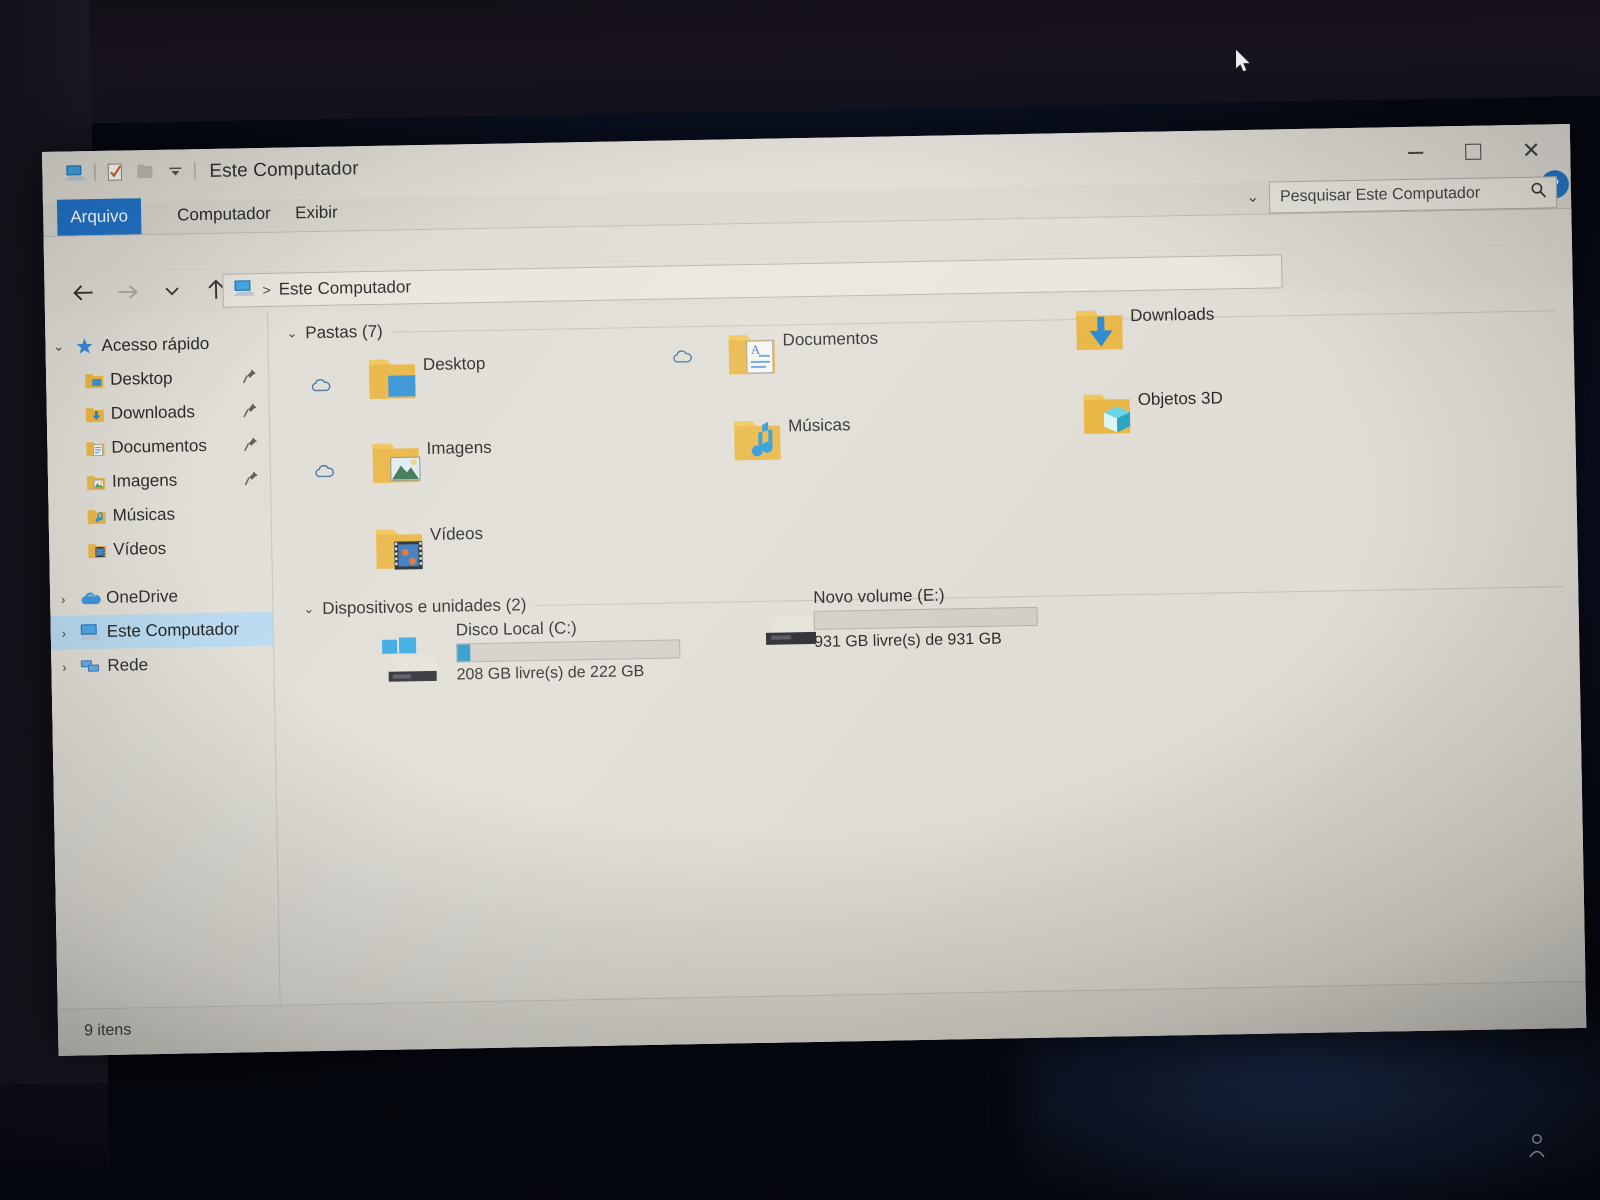 This screenshot has height=1200, width=1600. What do you see at coordinates (141, 378) in the screenshot?
I see `sidebar-item-label: Desktop` at bounding box center [141, 378].